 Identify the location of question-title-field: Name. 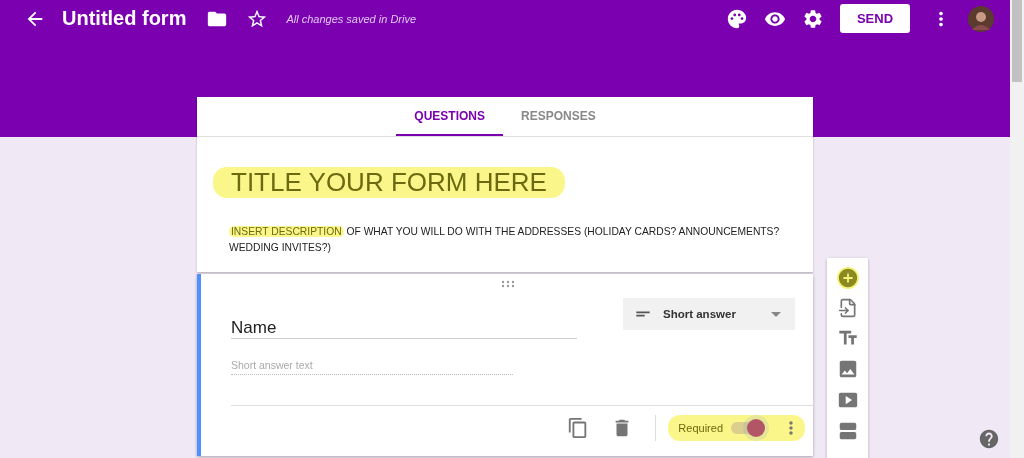
(404, 322).